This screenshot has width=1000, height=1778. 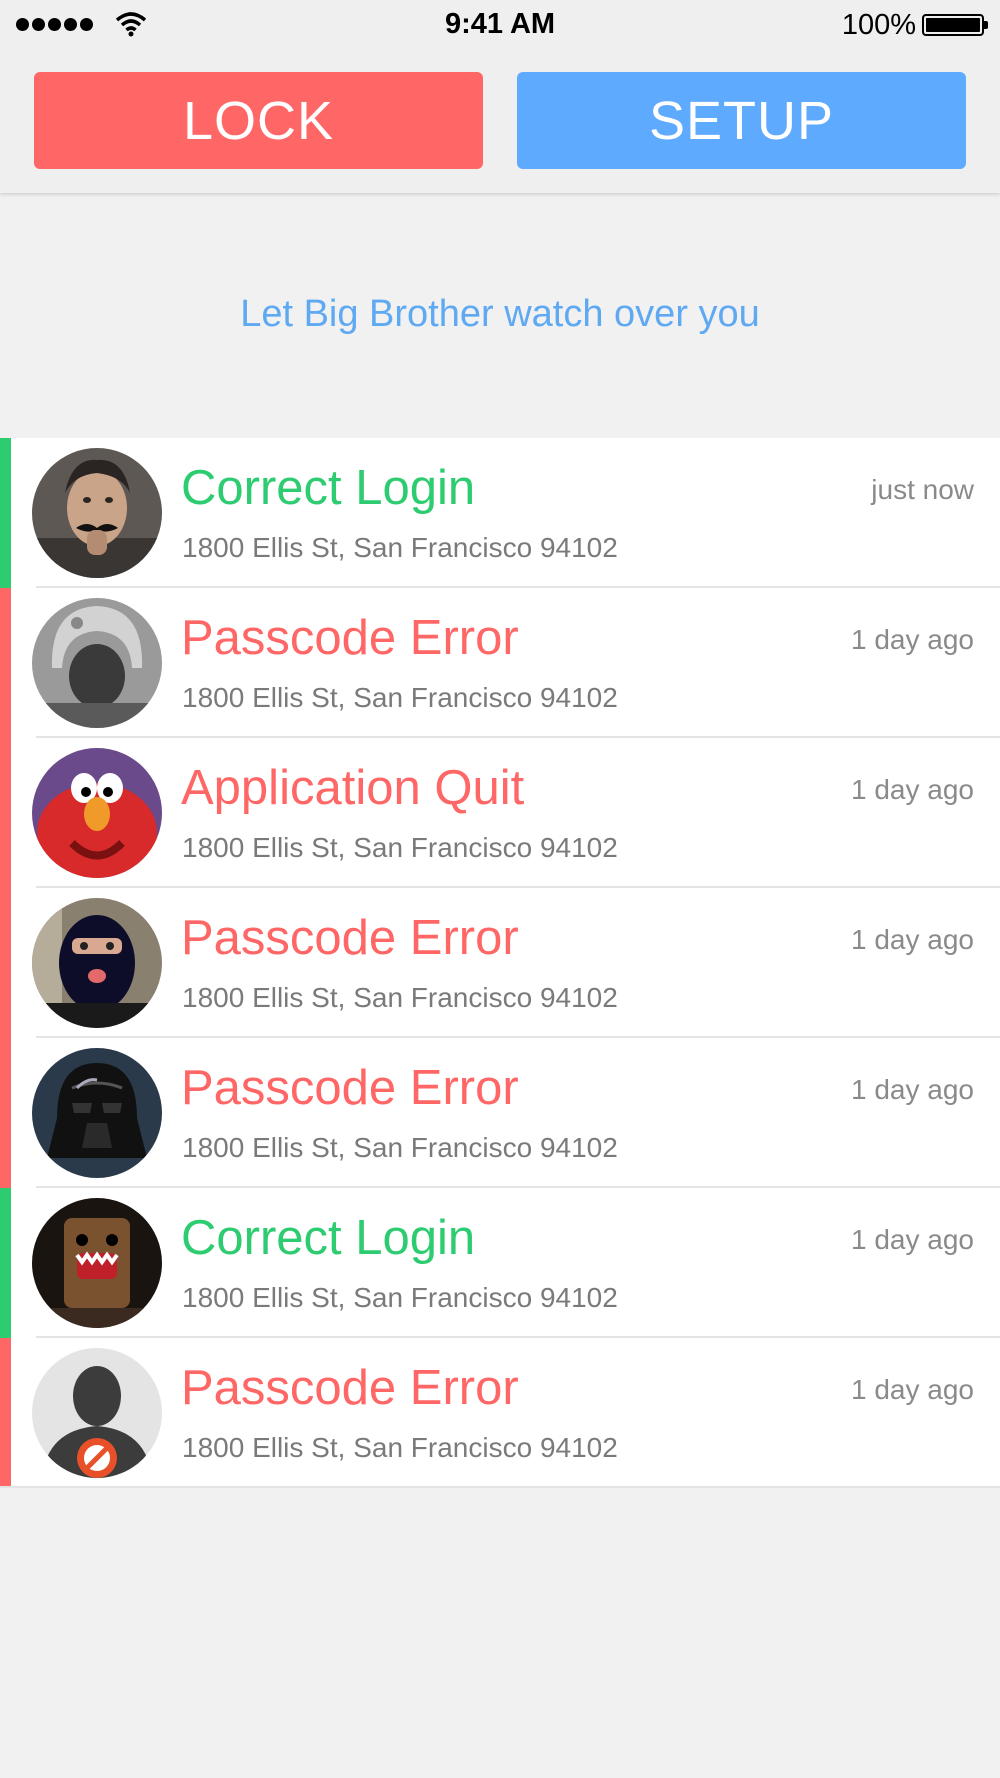 What do you see at coordinates (353, 788) in the screenshot?
I see `event-title: Application Quit` at bounding box center [353, 788].